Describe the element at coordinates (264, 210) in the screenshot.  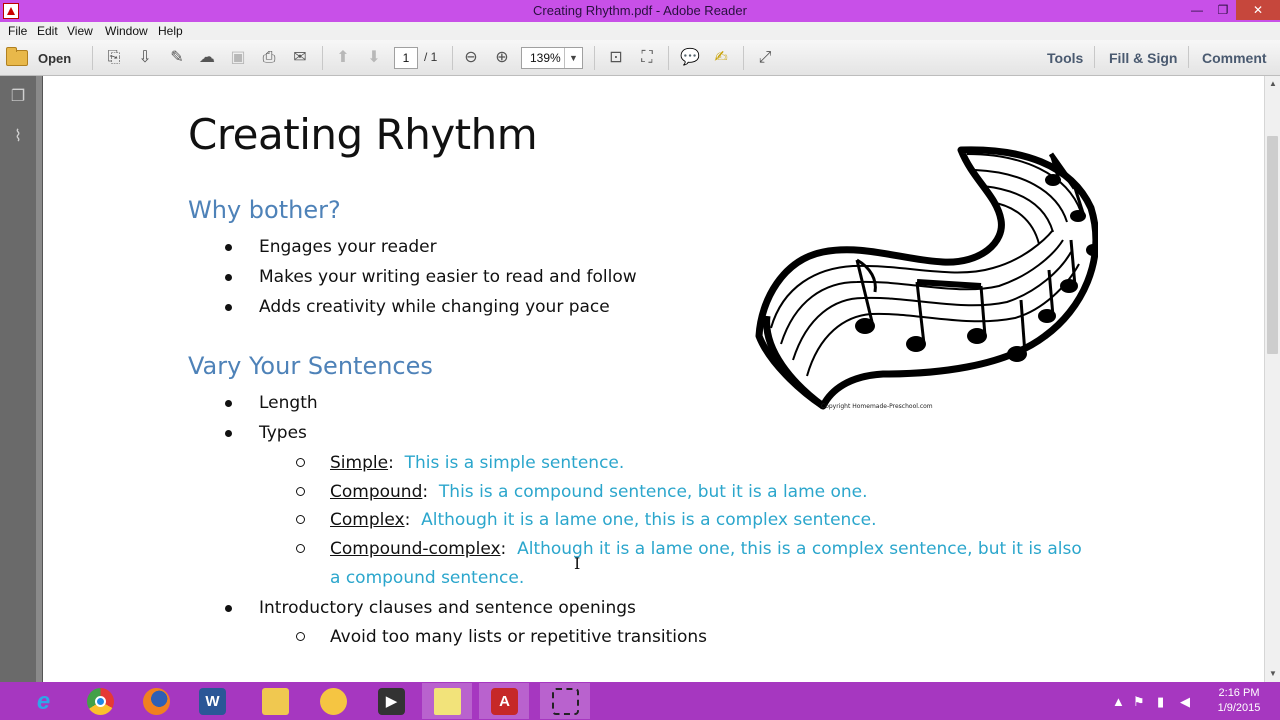
I see `heading-why-bother: Why bother?` at that location.